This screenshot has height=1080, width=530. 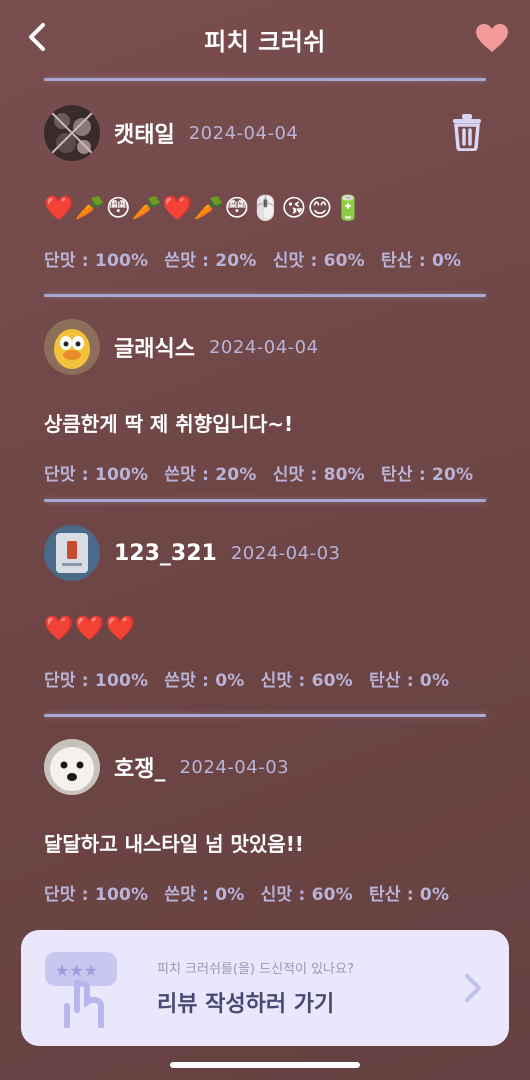 I want to click on app-header: 피치 크러쉬, so click(x=265, y=39).